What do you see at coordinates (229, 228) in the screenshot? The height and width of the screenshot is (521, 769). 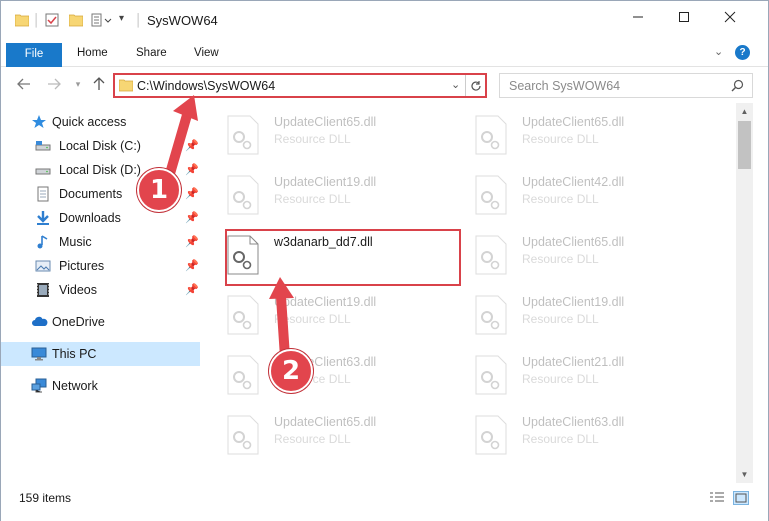 I see `annotation-arrows` at bounding box center [229, 228].